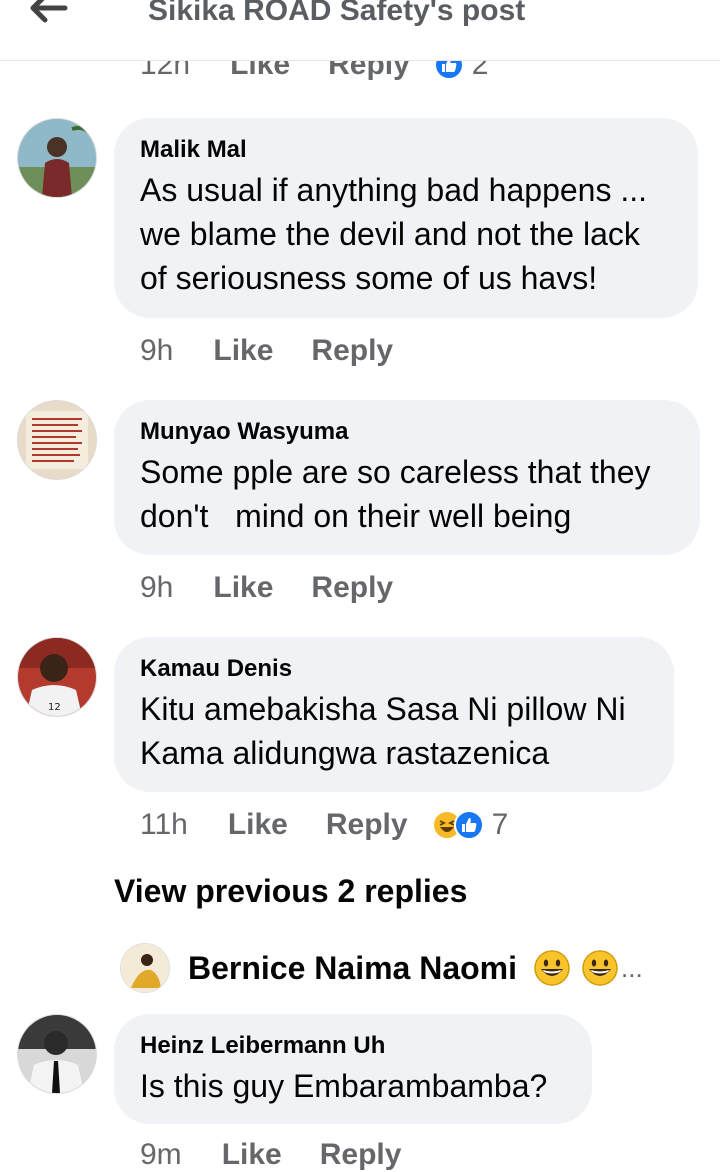 Image resolution: width=720 pixels, height=1172 pixels. I want to click on back-button, so click(49, 15).